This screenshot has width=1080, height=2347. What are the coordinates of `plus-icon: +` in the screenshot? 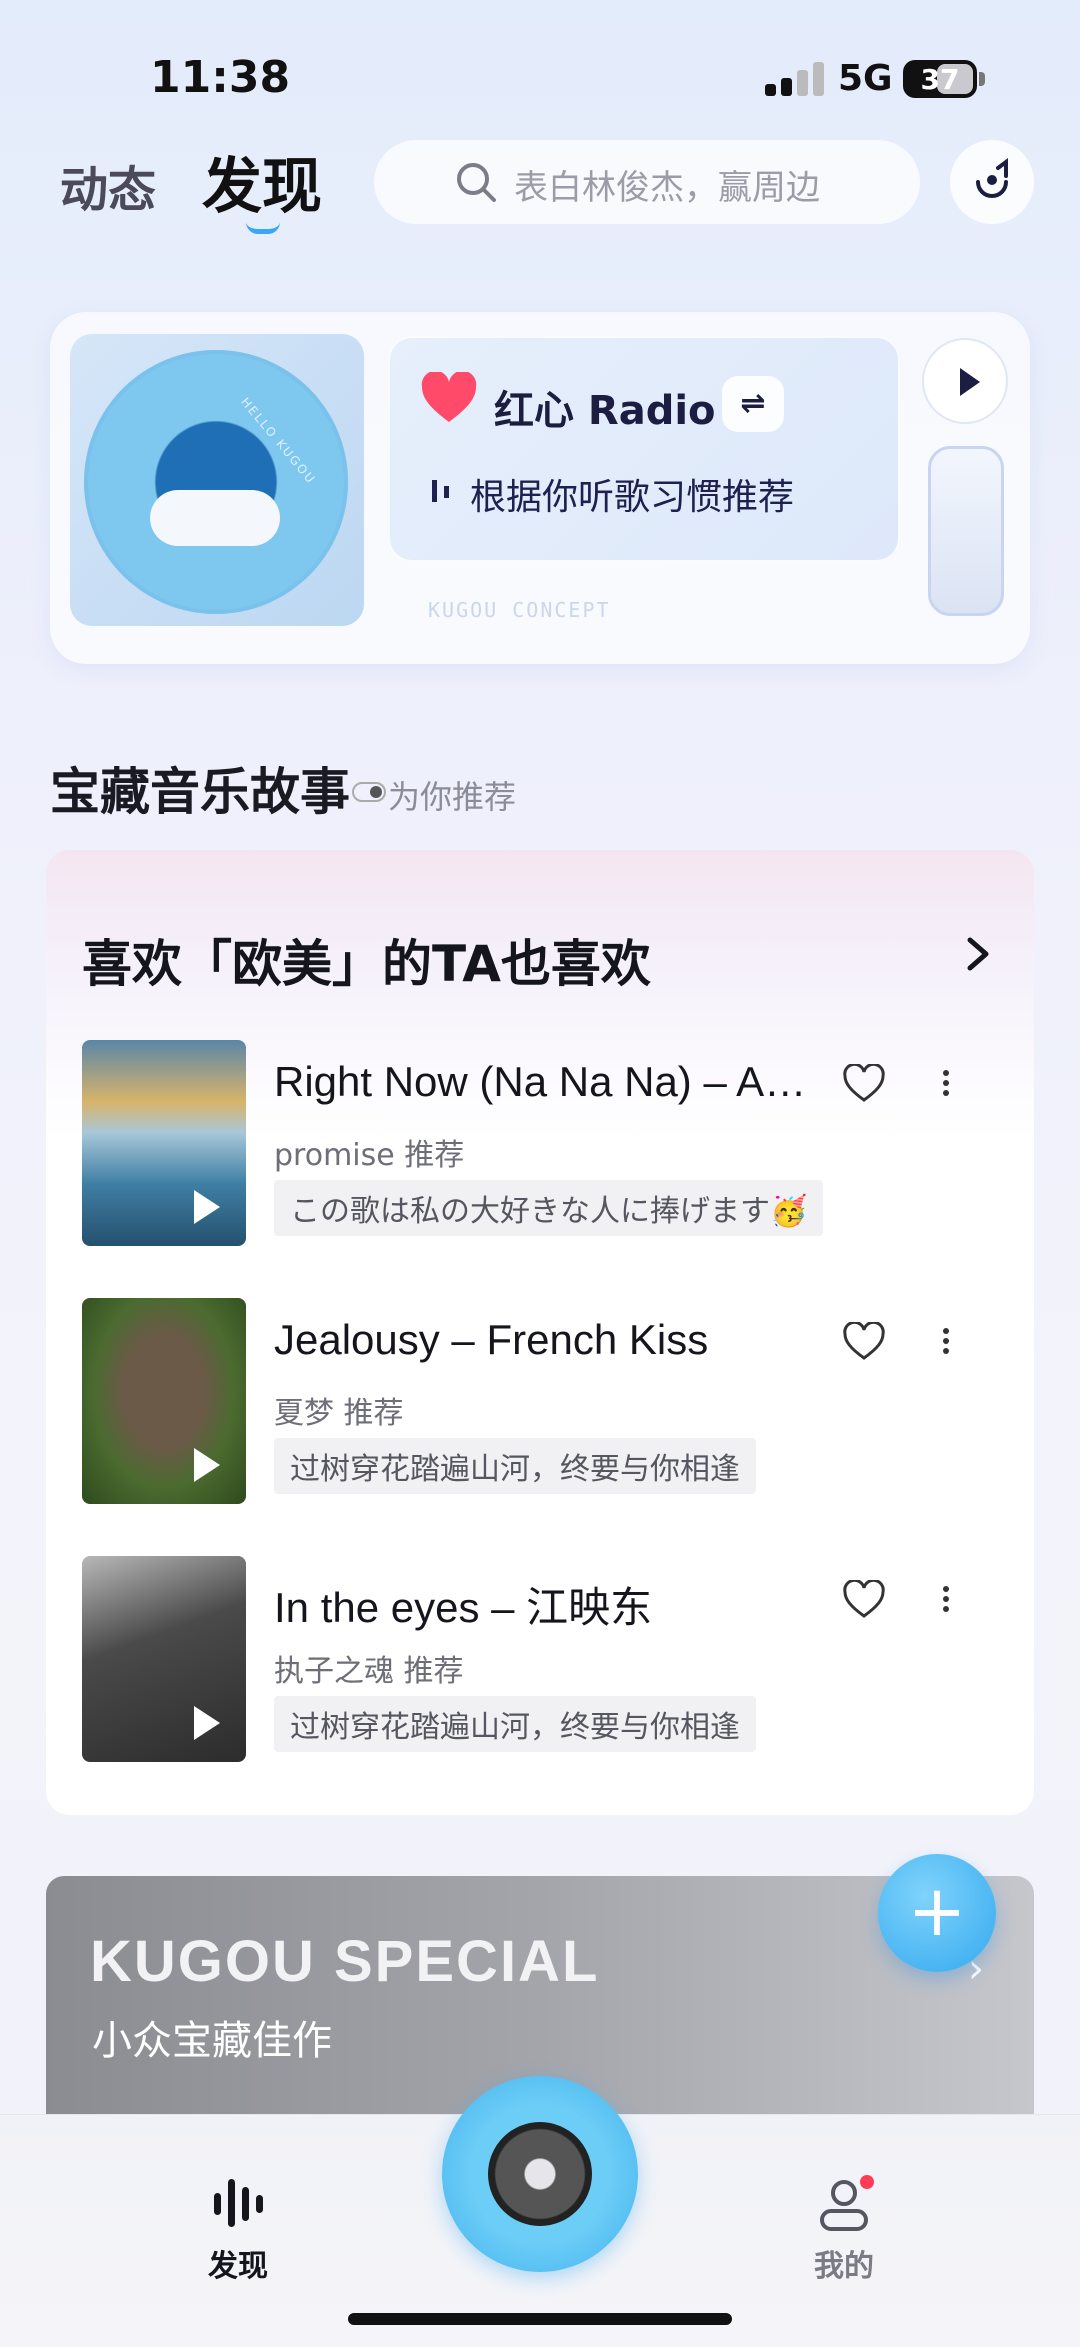 It's located at (937, 1911).